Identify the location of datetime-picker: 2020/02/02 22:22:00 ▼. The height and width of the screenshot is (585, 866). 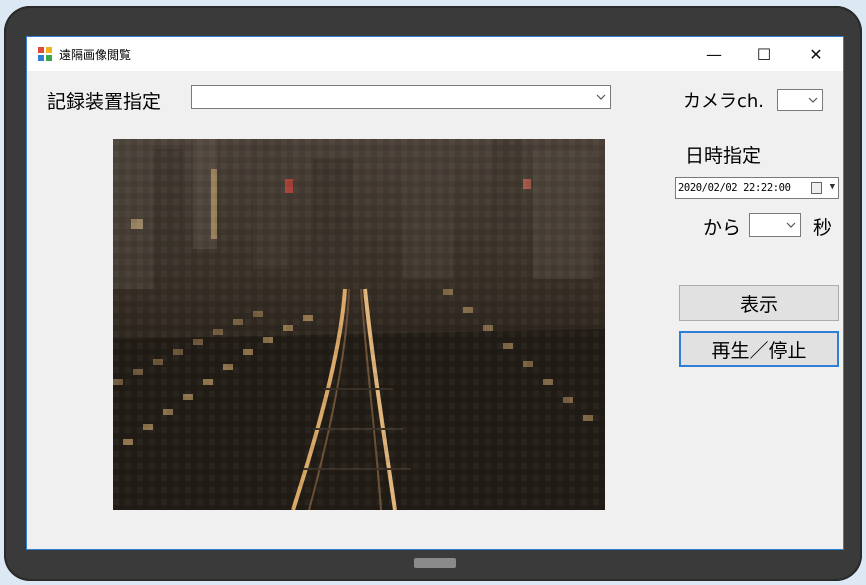
(757, 188).